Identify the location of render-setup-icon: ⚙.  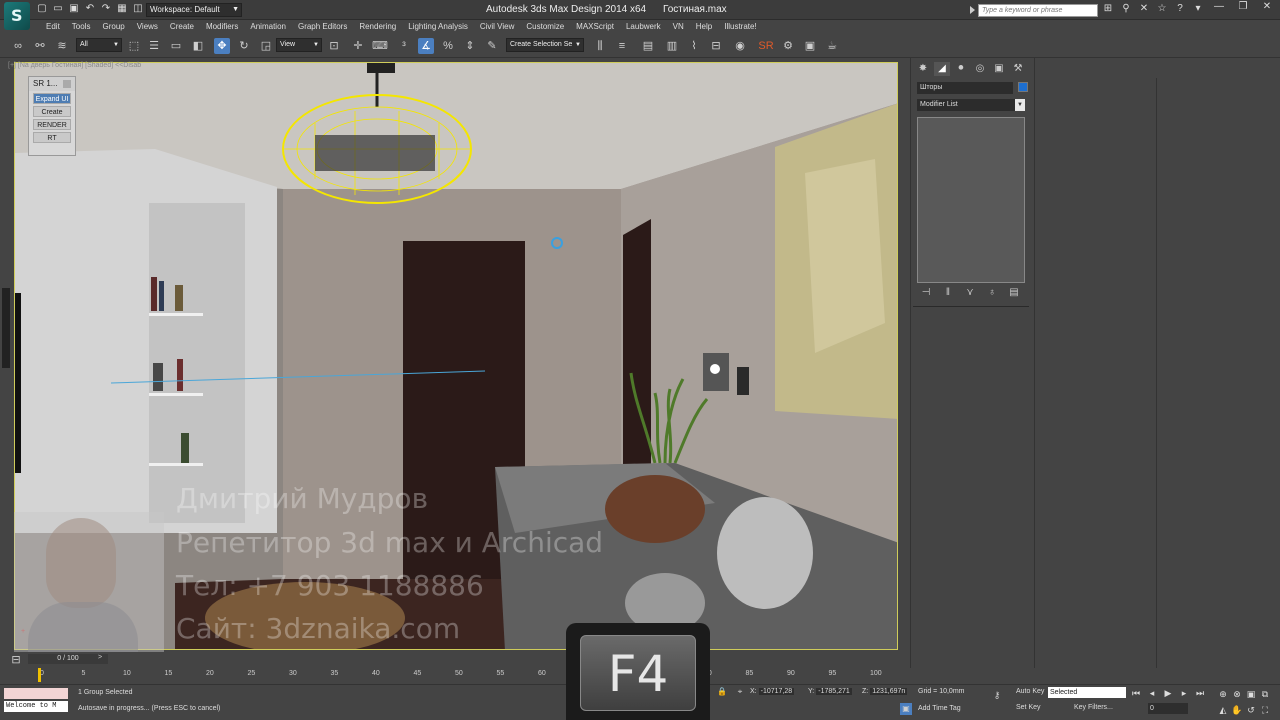
(788, 46).